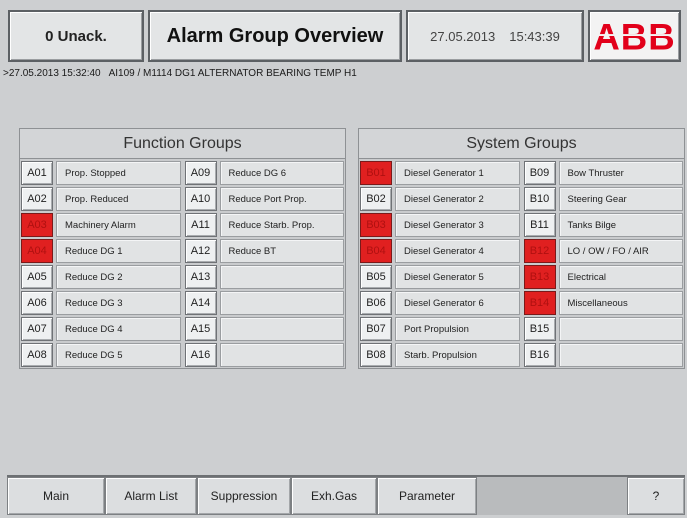 This screenshot has width=687, height=518. What do you see at coordinates (275, 35) in the screenshot?
I see `page-title-text: Alarm Group Overview` at bounding box center [275, 35].